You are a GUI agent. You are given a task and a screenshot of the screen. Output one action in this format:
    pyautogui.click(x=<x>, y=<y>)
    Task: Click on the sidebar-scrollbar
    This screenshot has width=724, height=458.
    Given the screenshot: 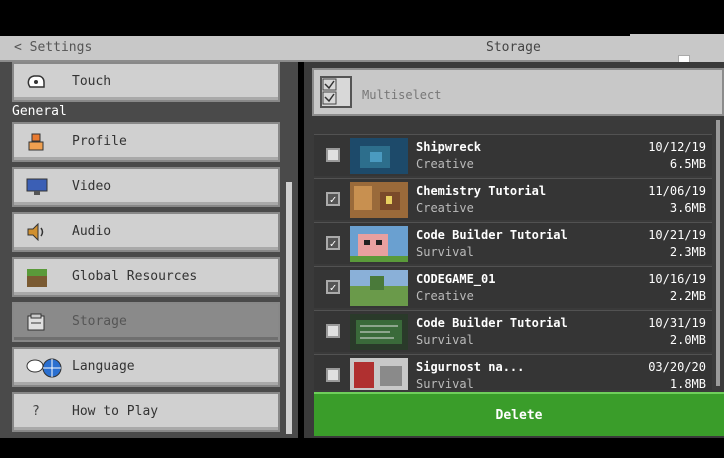 What is the action you would take?
    pyautogui.click(x=289, y=308)
    